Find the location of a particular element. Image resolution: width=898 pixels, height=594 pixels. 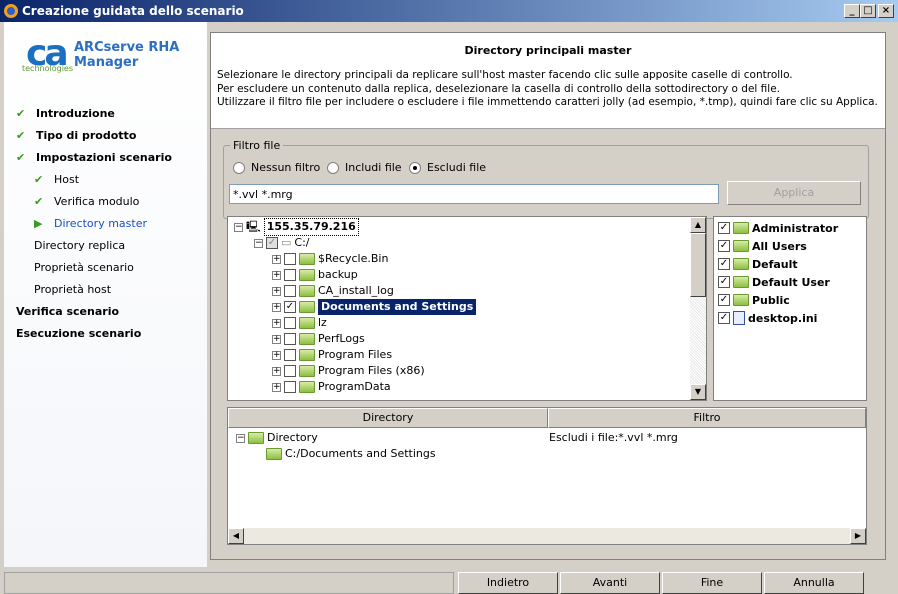

tree-scrollbar: ▲ ▼ is located at coordinates (698, 308).